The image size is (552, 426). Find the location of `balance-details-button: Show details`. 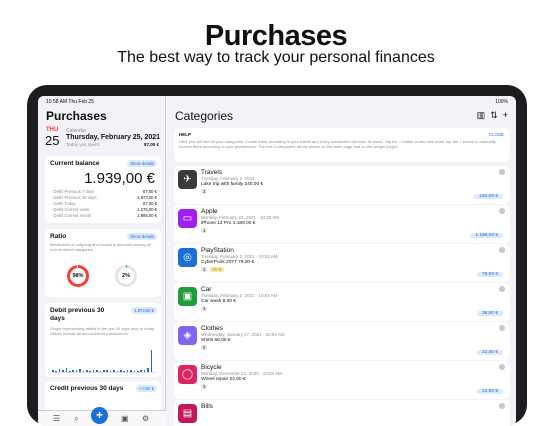

balance-details-button: Show details is located at coordinates (142, 163).